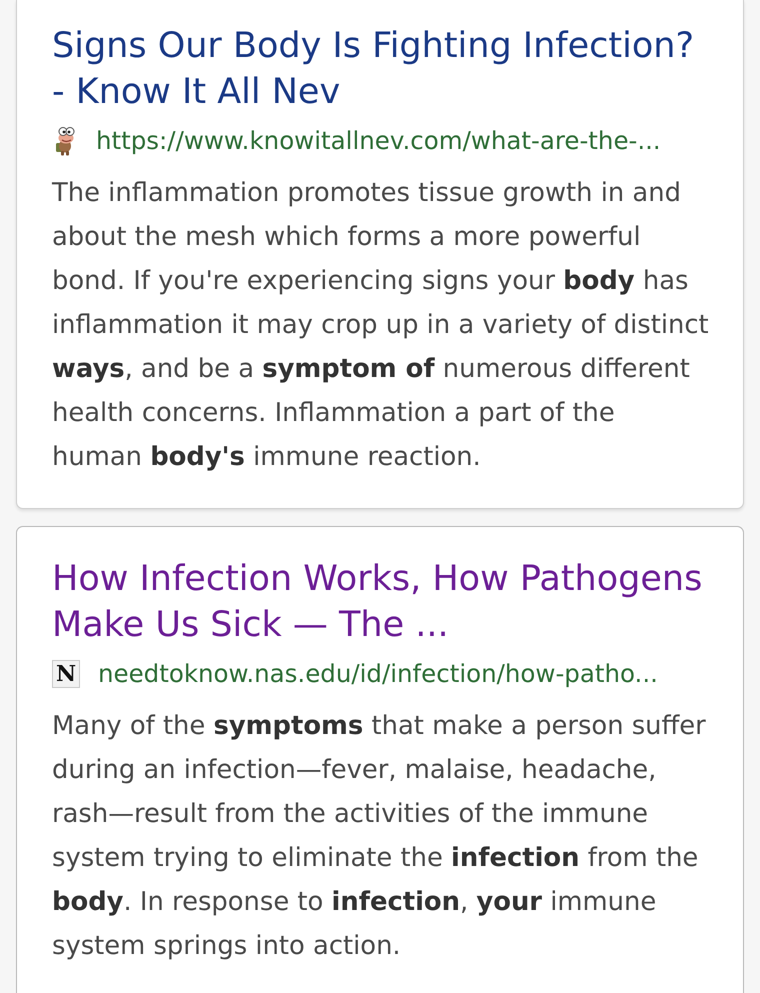 The height and width of the screenshot is (993, 760). What do you see at coordinates (66, 674) in the screenshot?
I see `letter-n-icon: N` at bounding box center [66, 674].